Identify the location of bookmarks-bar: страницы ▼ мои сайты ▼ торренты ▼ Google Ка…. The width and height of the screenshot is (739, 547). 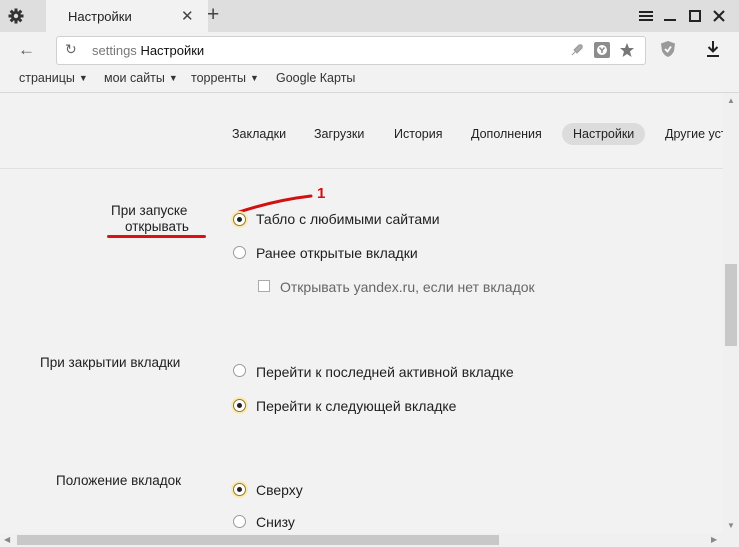
(369, 80).